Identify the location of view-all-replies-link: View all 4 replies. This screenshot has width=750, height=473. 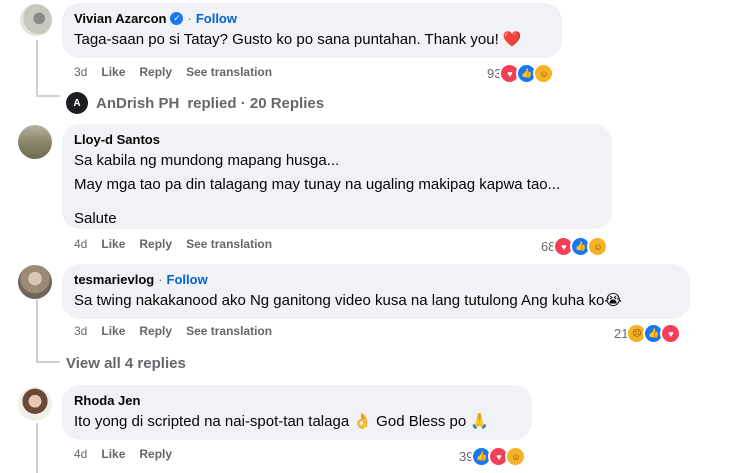
(126, 363).